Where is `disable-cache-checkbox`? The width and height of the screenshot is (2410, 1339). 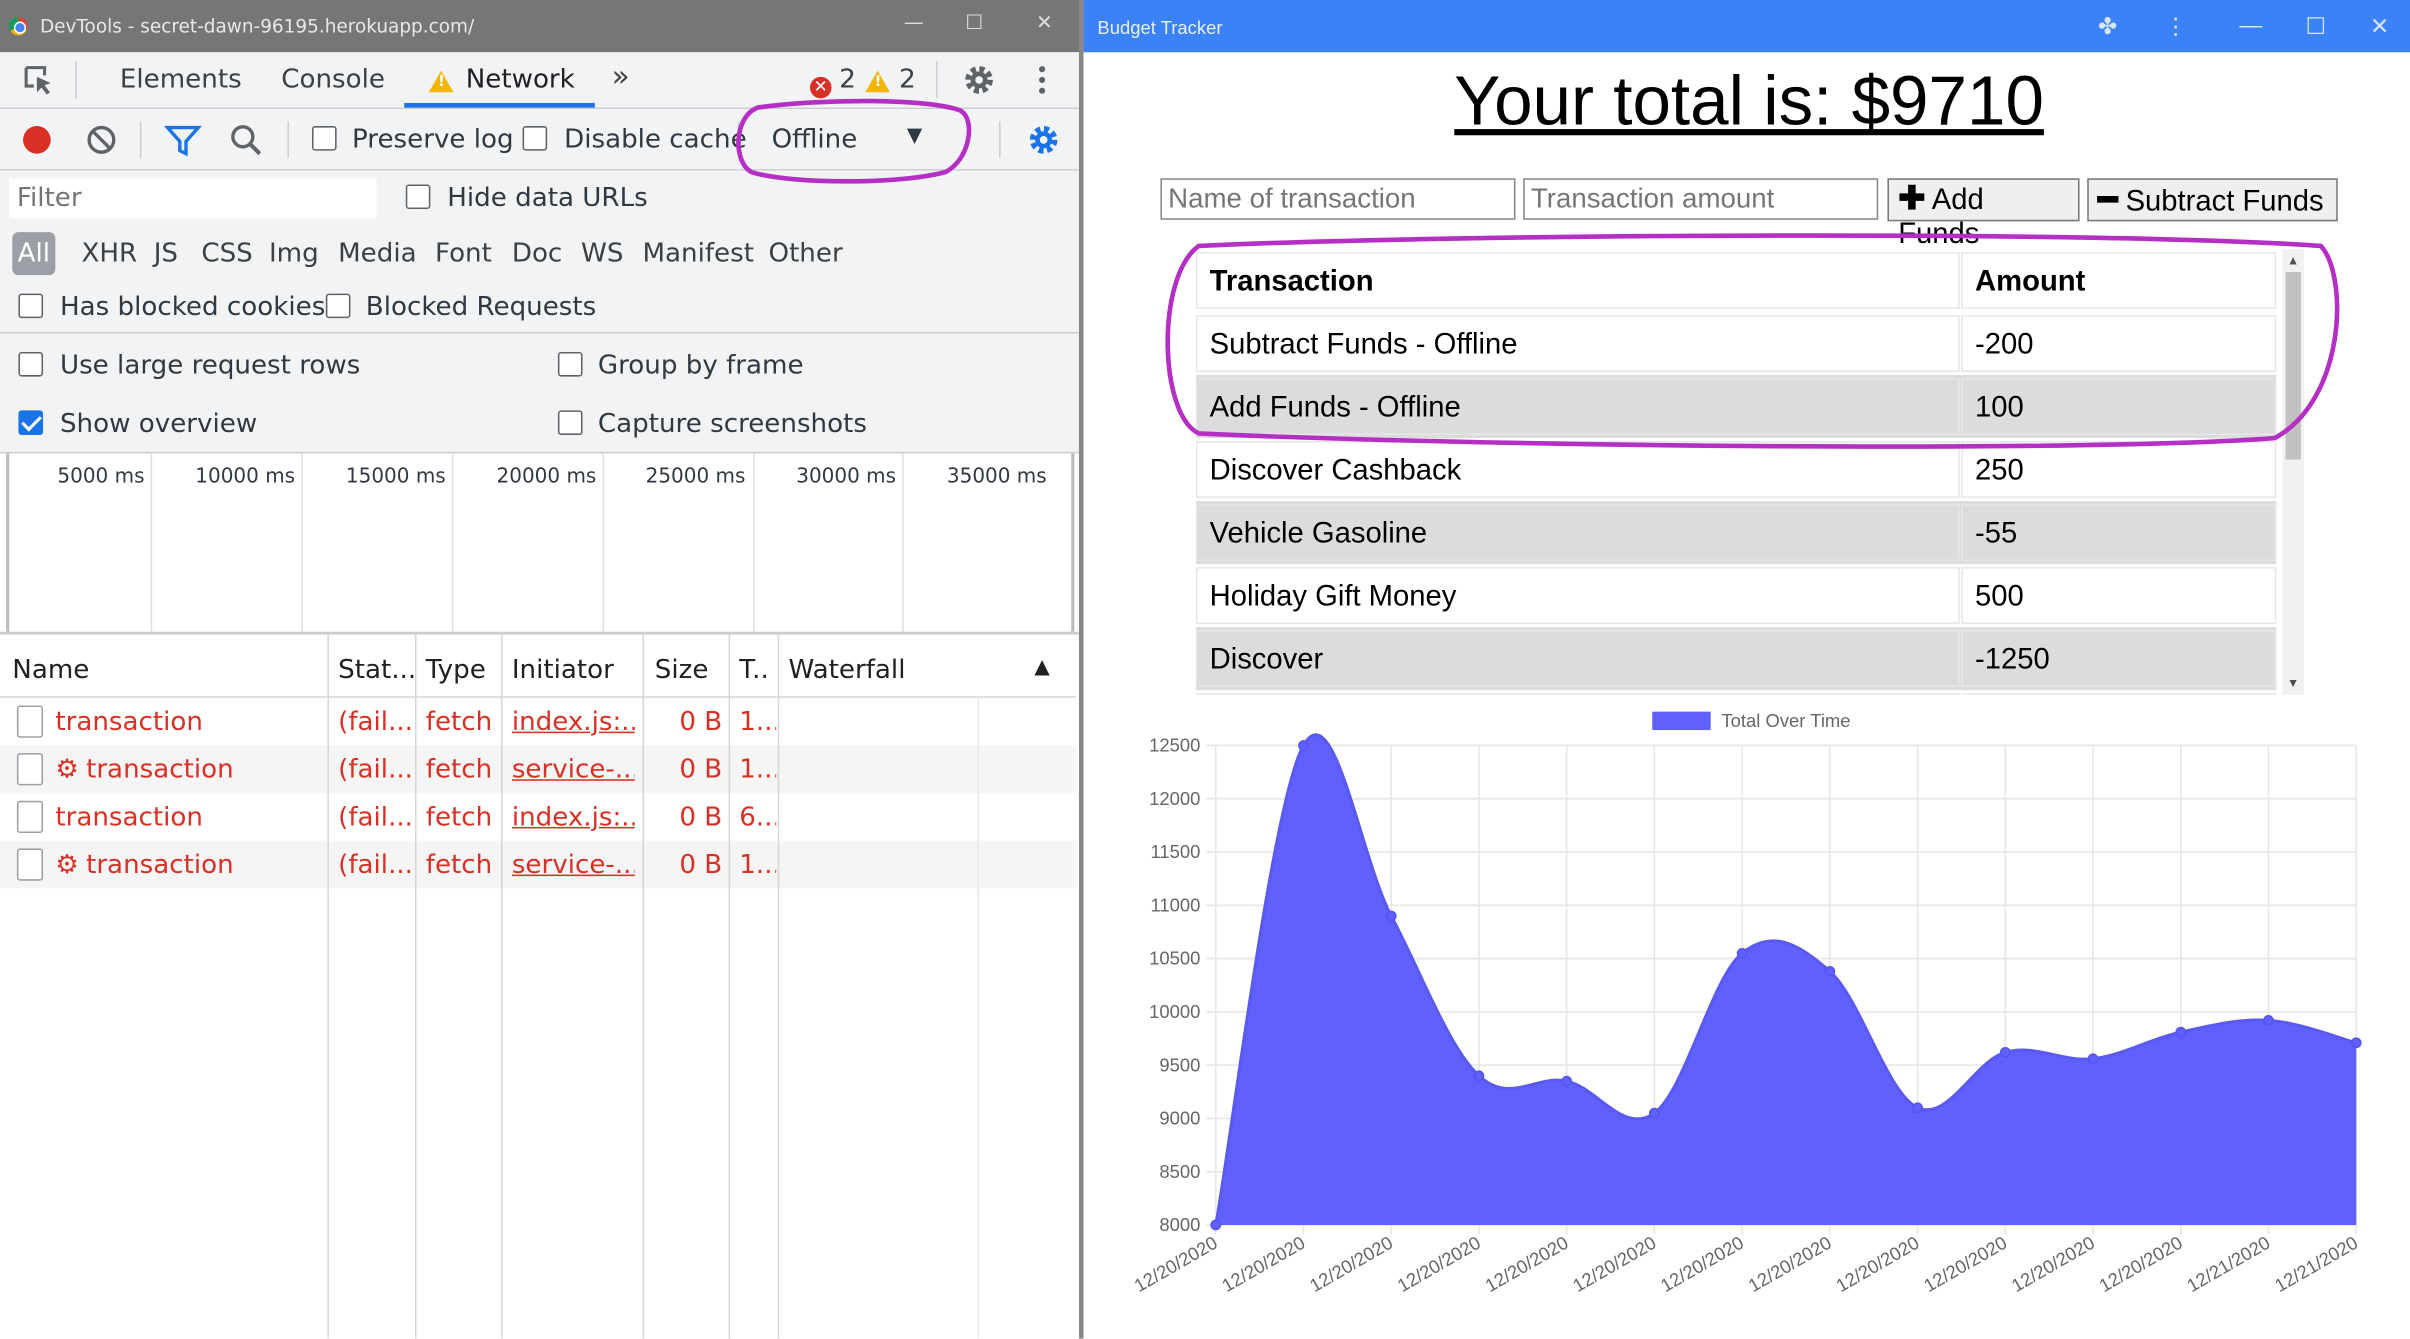
disable-cache-checkbox is located at coordinates (535, 139).